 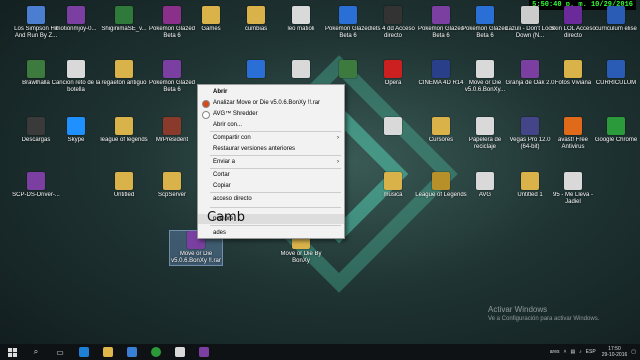 I want to click on taskbar-explorer, so click(x=108, y=352).